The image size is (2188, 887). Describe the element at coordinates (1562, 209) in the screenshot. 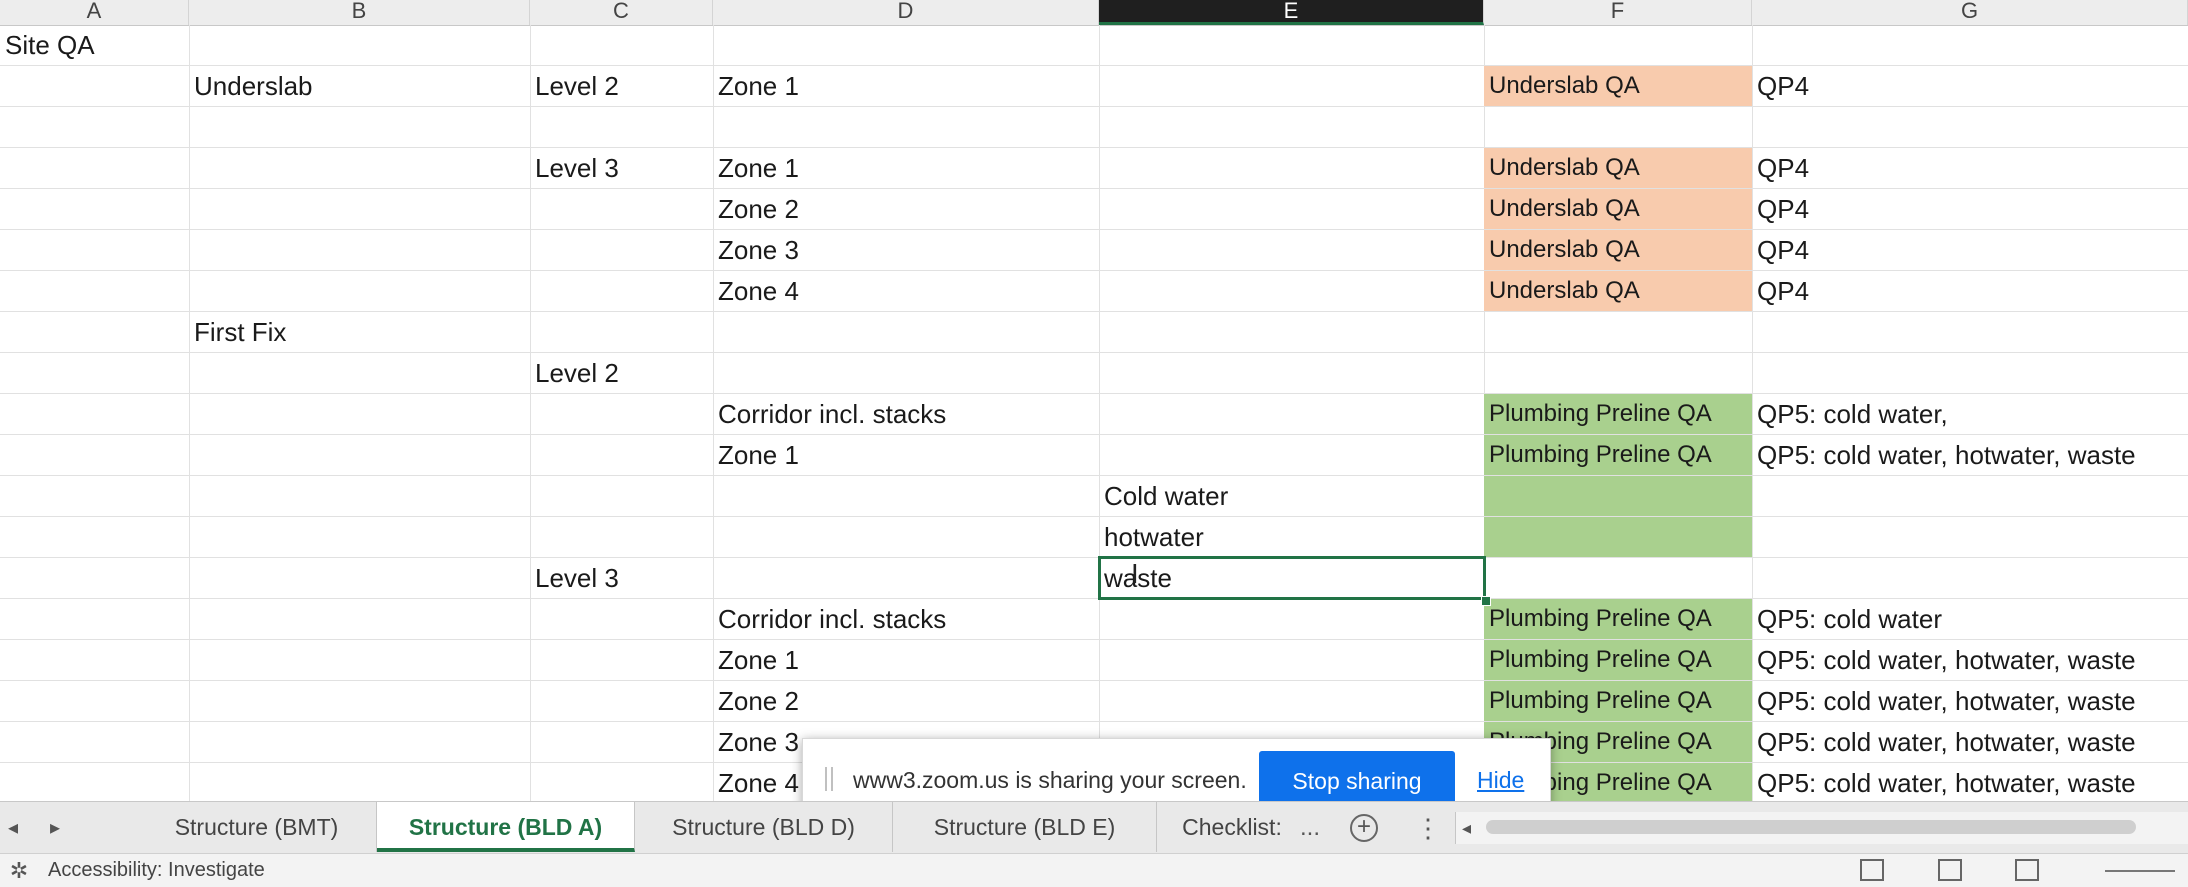

I see `cell-f5: Underslab QA` at that location.